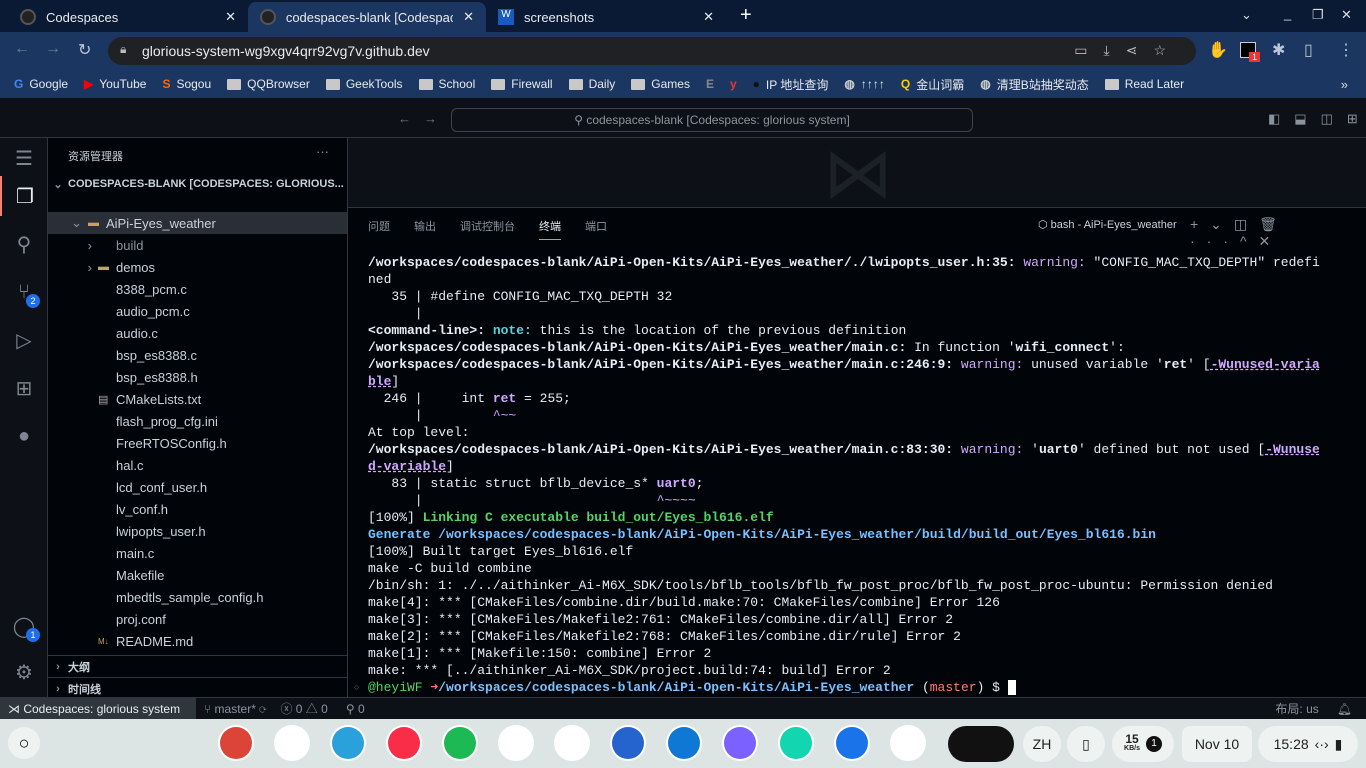 The width and height of the screenshot is (1366, 768). I want to click on bookmark-item: Read Later, so click(1144, 84).